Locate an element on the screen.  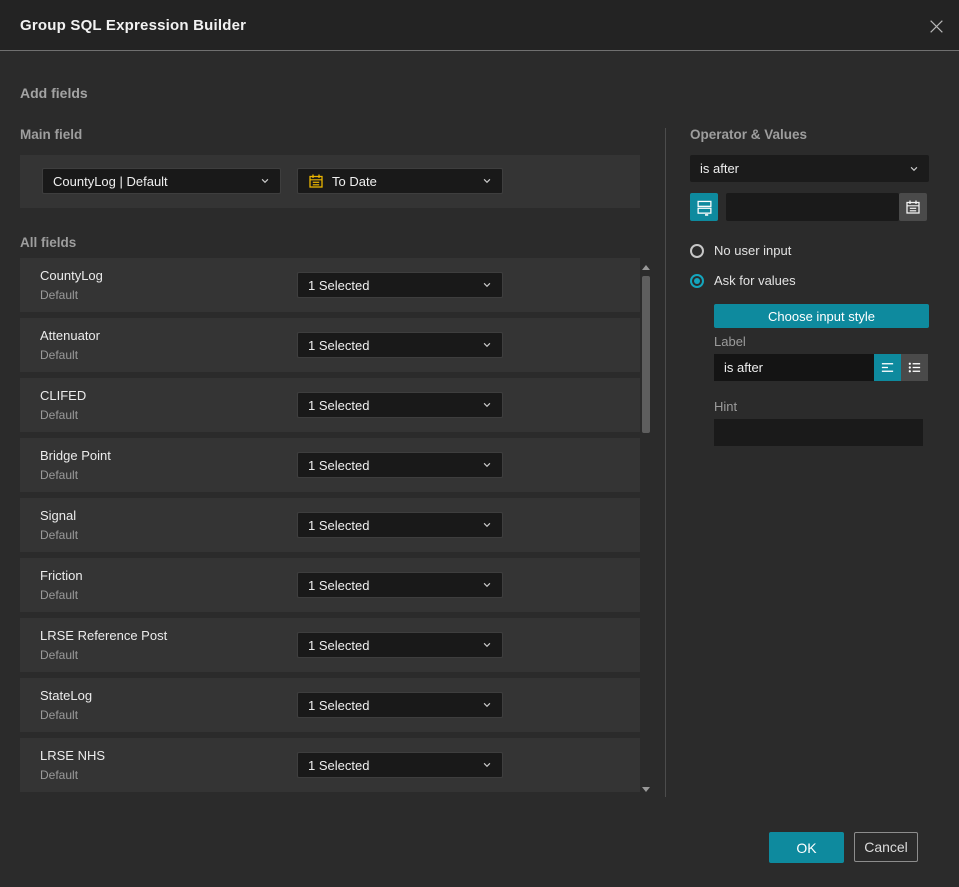
ok-button: OK is located at coordinates (806, 847).